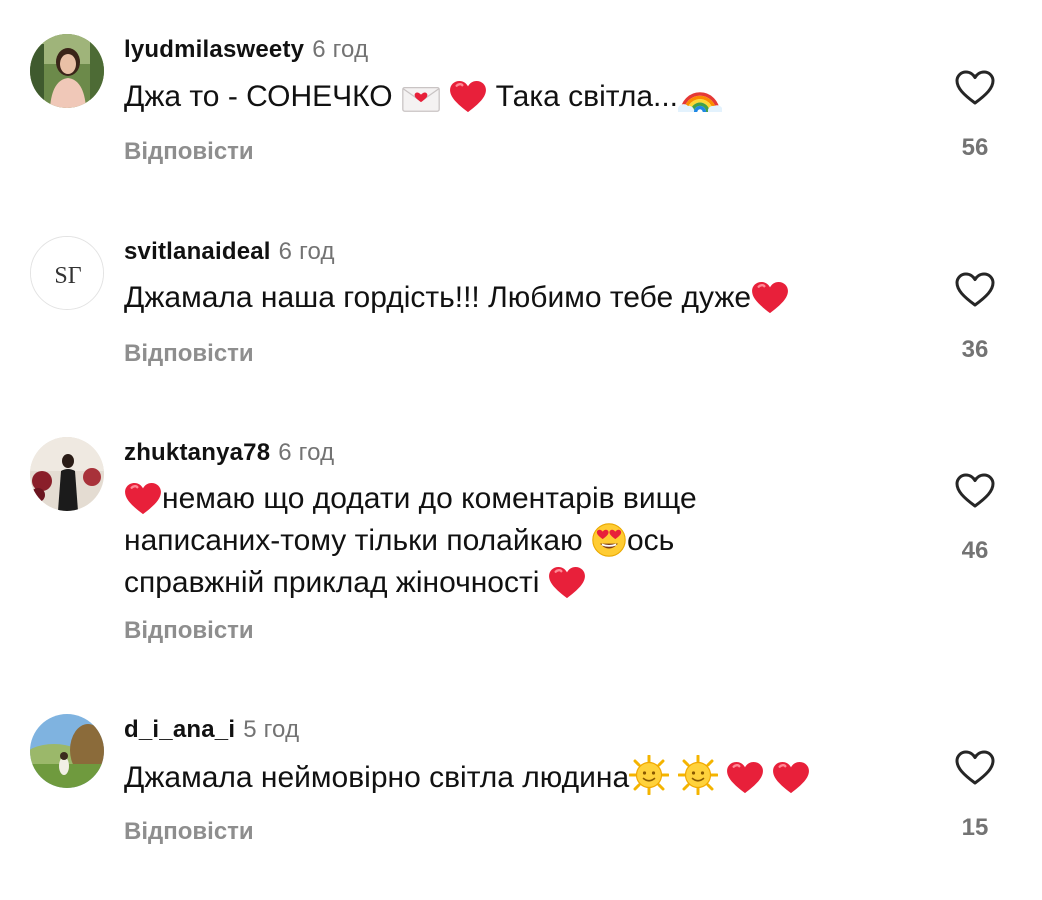  I want to click on comment-text: Джамала неймовірно світла людина, so click(474, 777).